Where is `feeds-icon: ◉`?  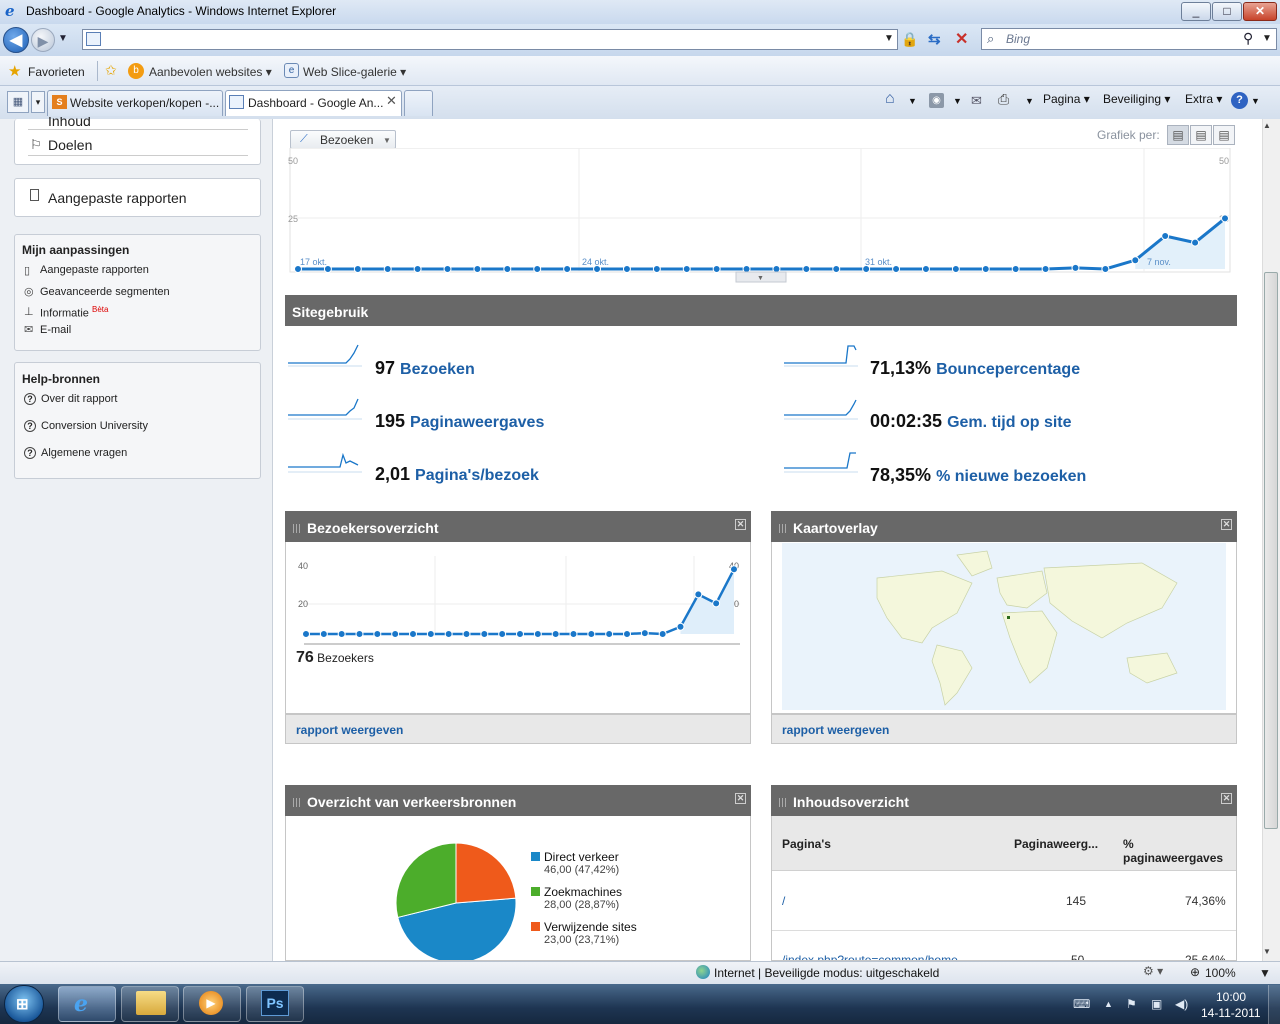
feeds-icon: ◉ is located at coordinates (936, 100).